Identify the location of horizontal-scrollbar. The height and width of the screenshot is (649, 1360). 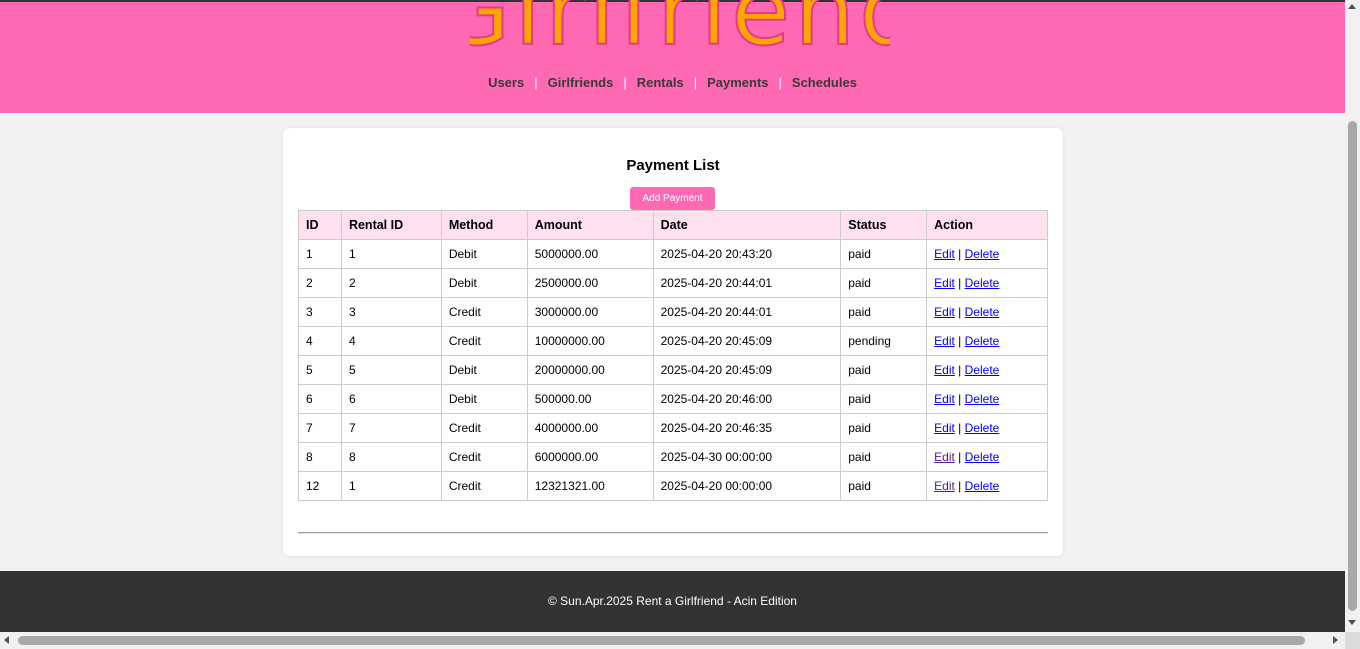
(672, 640).